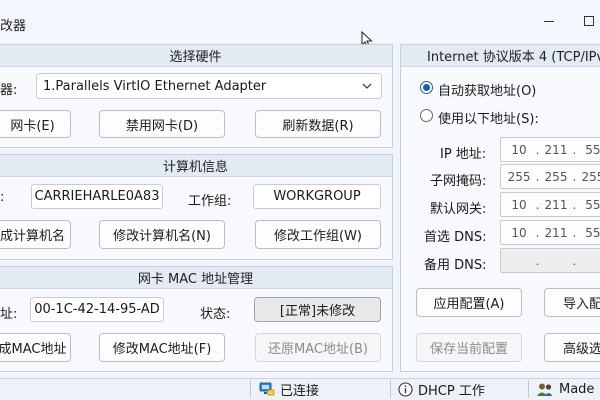 Image resolution: width=600 pixels, height=400 pixels. Describe the element at coordinates (267, 389) in the screenshot. I see `network-connected-icon` at that location.